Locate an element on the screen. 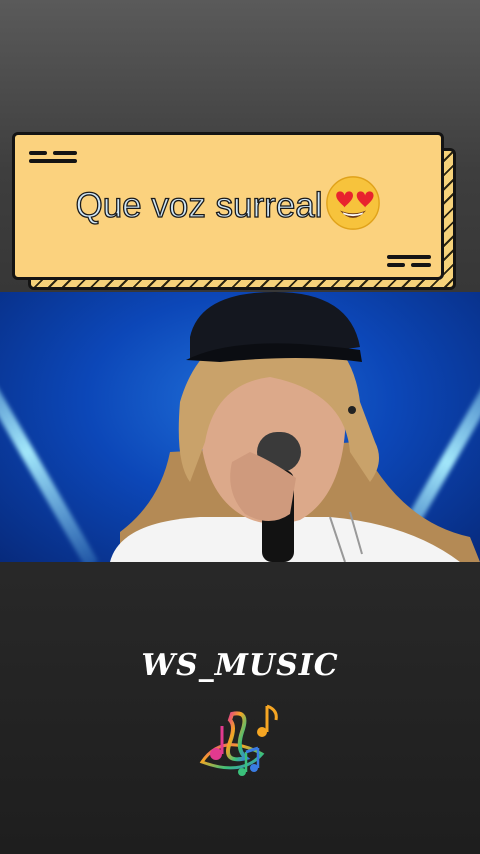 The image size is (480, 854). channel-name: WS_MUSIC is located at coordinates (240, 665).